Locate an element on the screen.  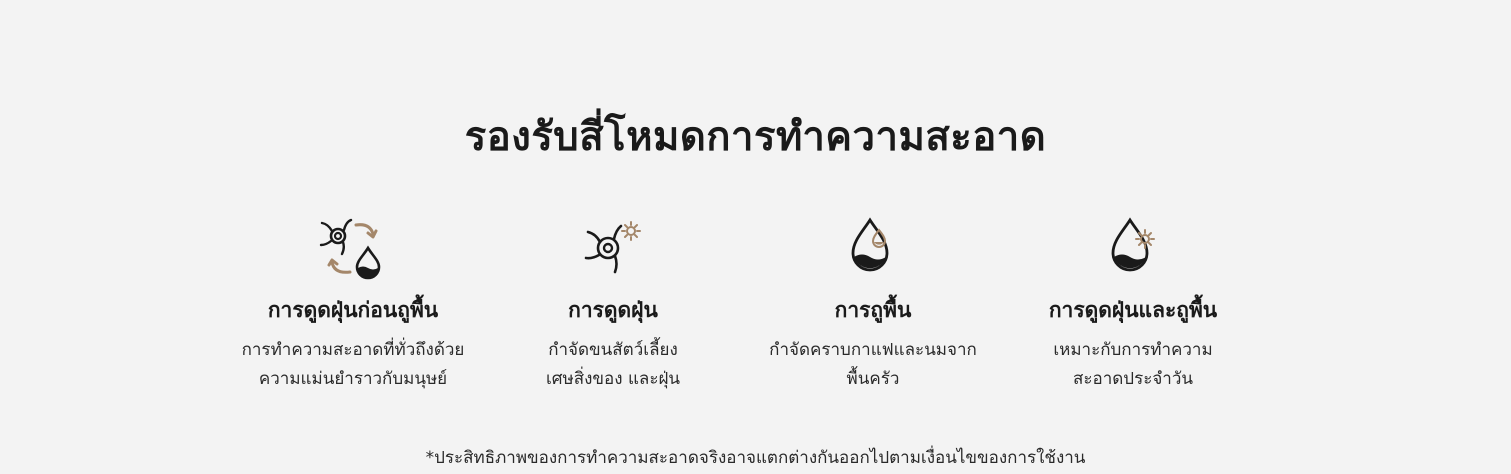
mode-desc-line: การทำความสะอาดที่ทั่วถึงด้วย is located at coordinates (353, 350).